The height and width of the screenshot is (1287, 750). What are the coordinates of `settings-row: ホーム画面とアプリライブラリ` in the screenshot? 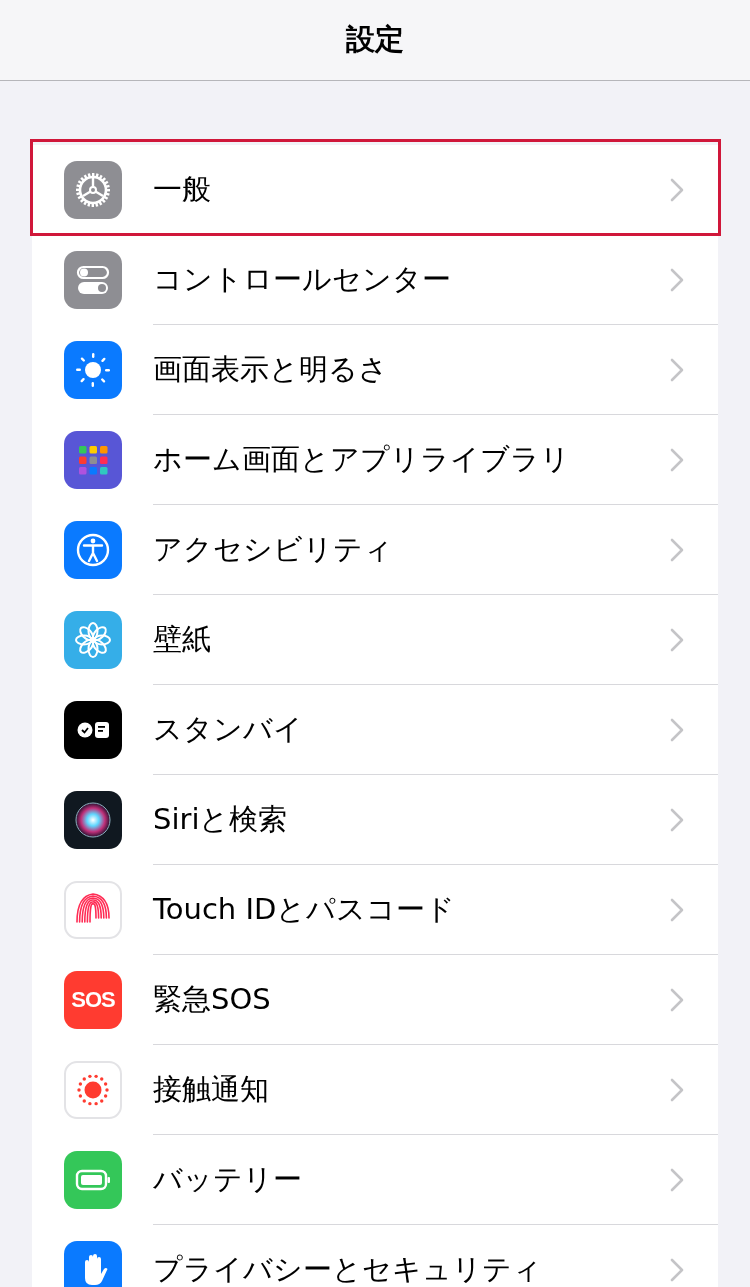 It's located at (375, 460).